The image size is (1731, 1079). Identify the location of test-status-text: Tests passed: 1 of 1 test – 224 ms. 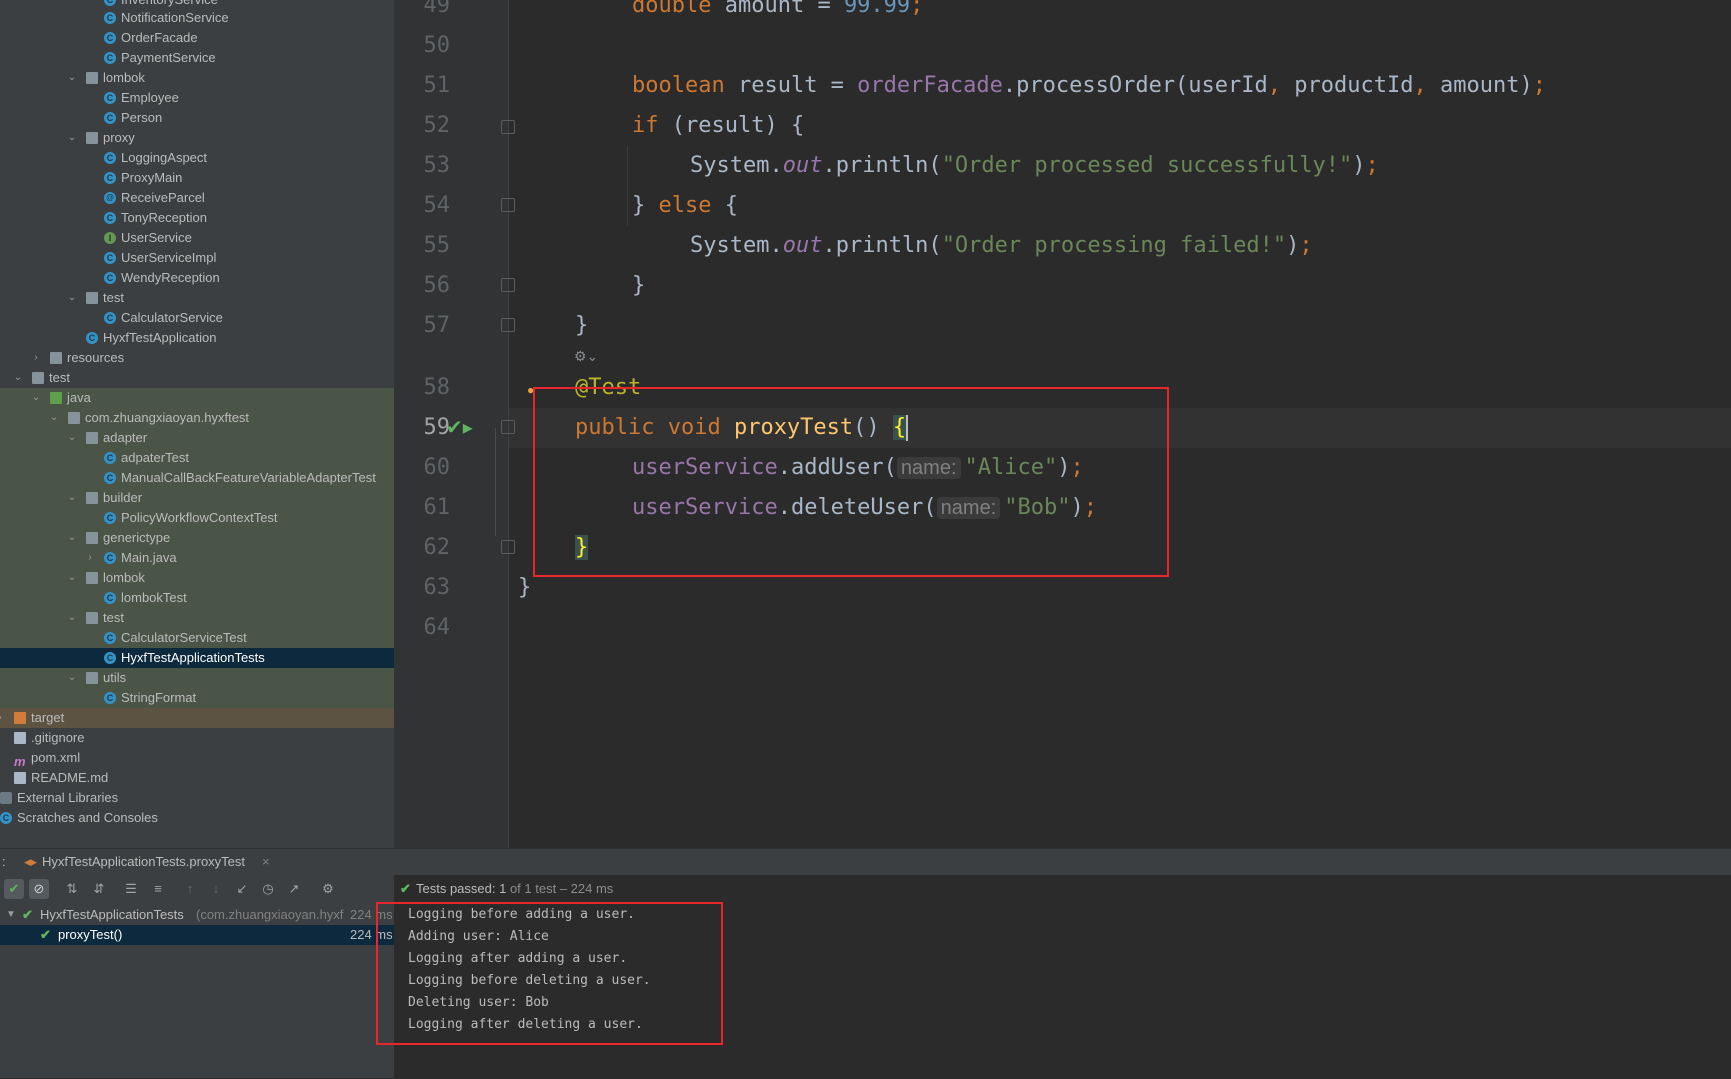
(515, 888).